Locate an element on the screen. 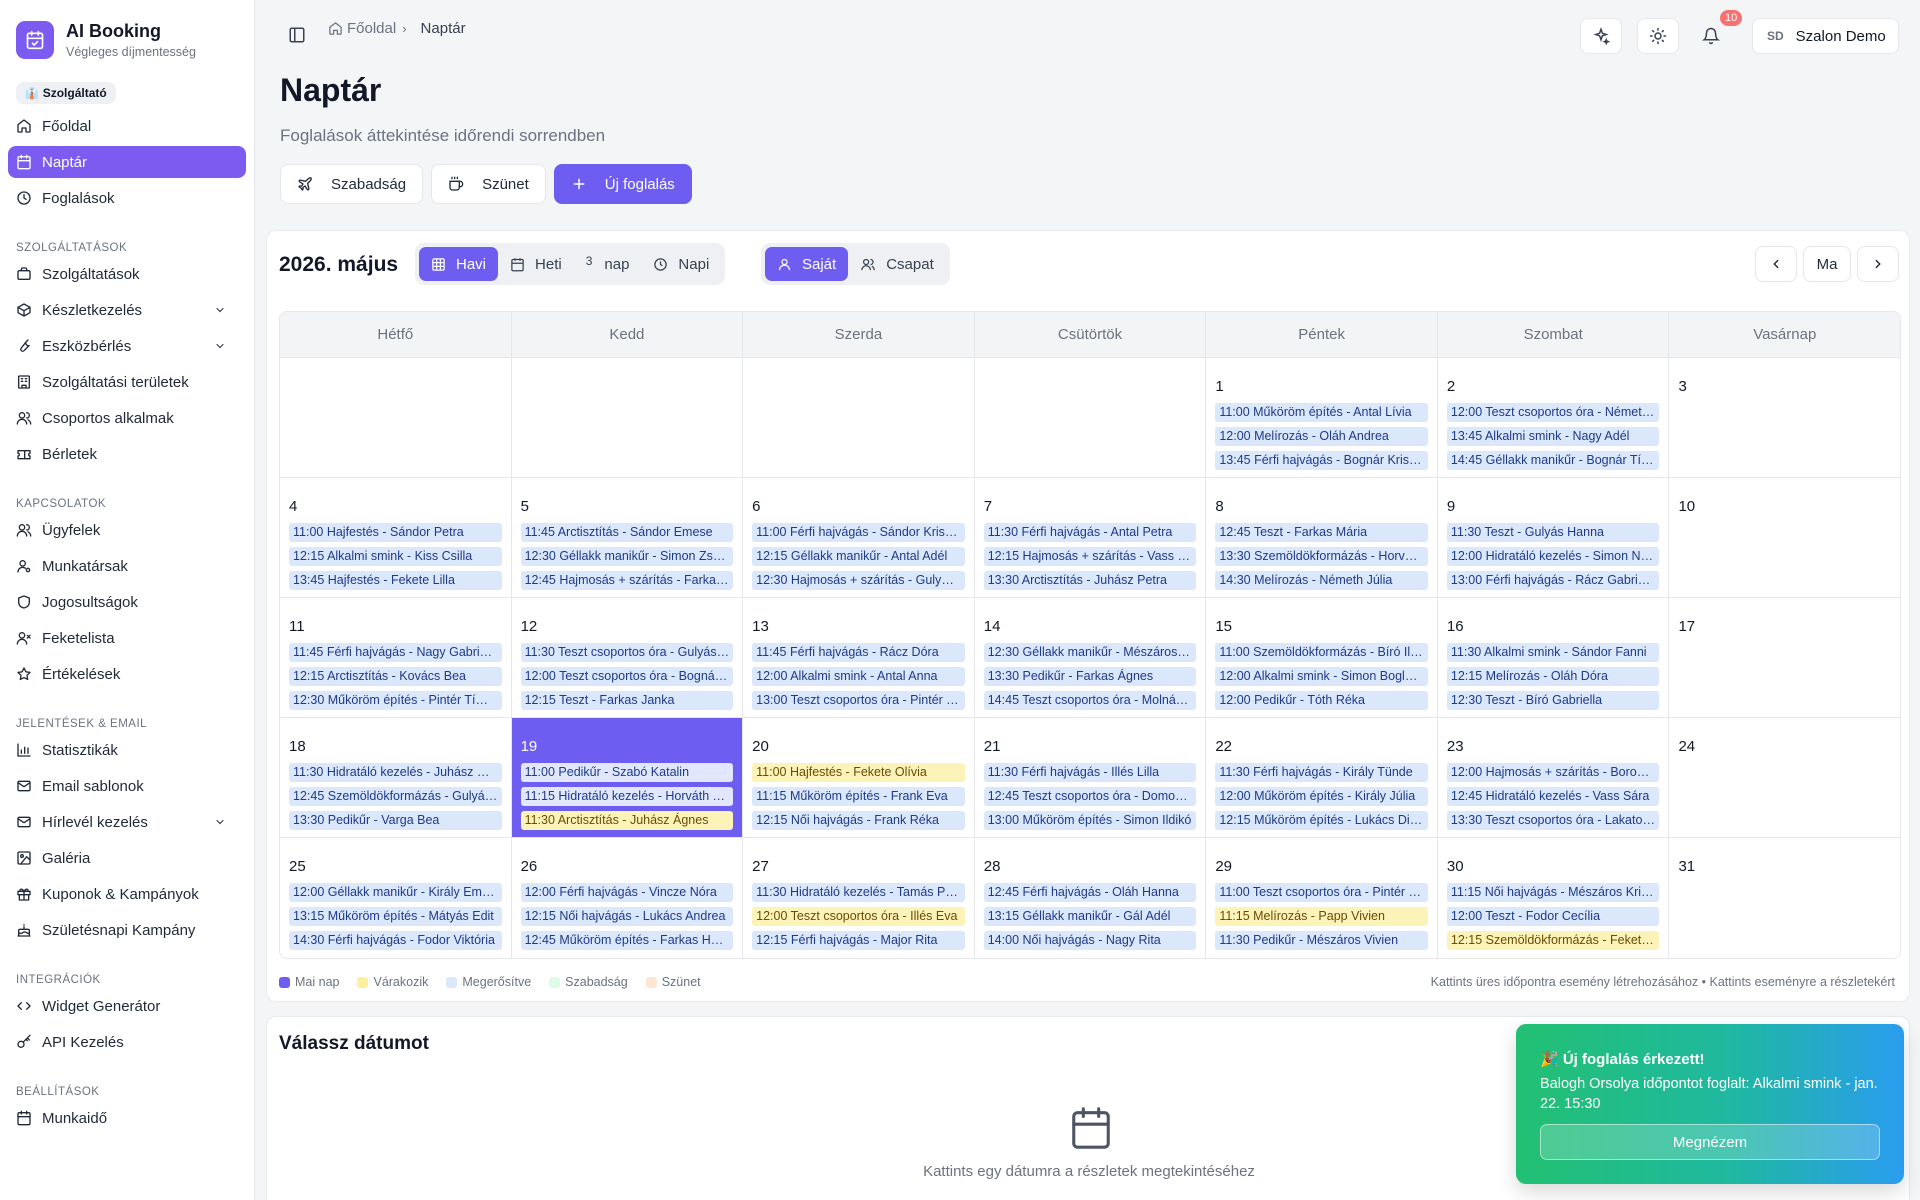 This screenshot has width=1920, height=1200. sidebar-item-widget-generator: Widget Generátor is located at coordinates (127, 1006).